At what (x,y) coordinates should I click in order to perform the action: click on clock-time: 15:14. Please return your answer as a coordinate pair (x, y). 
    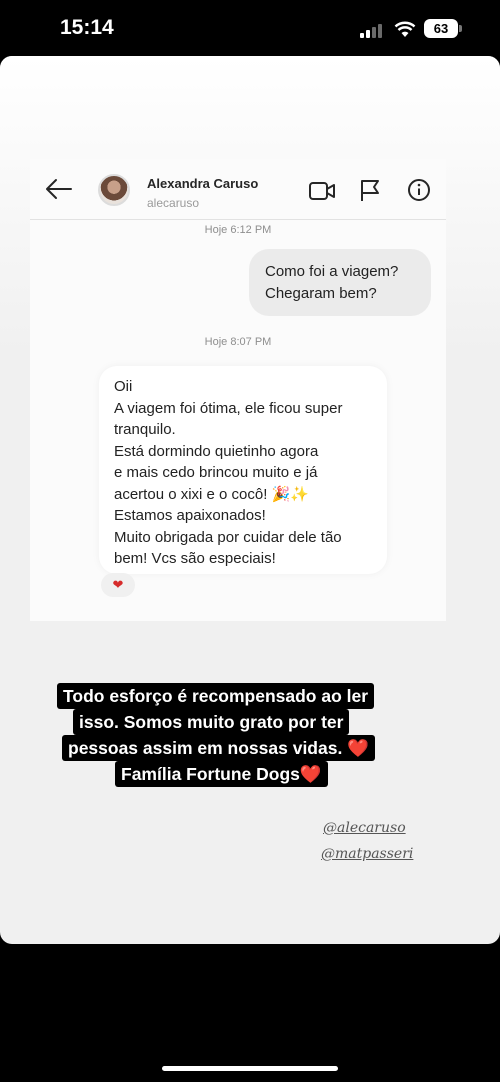
    Looking at the image, I should click on (87, 27).